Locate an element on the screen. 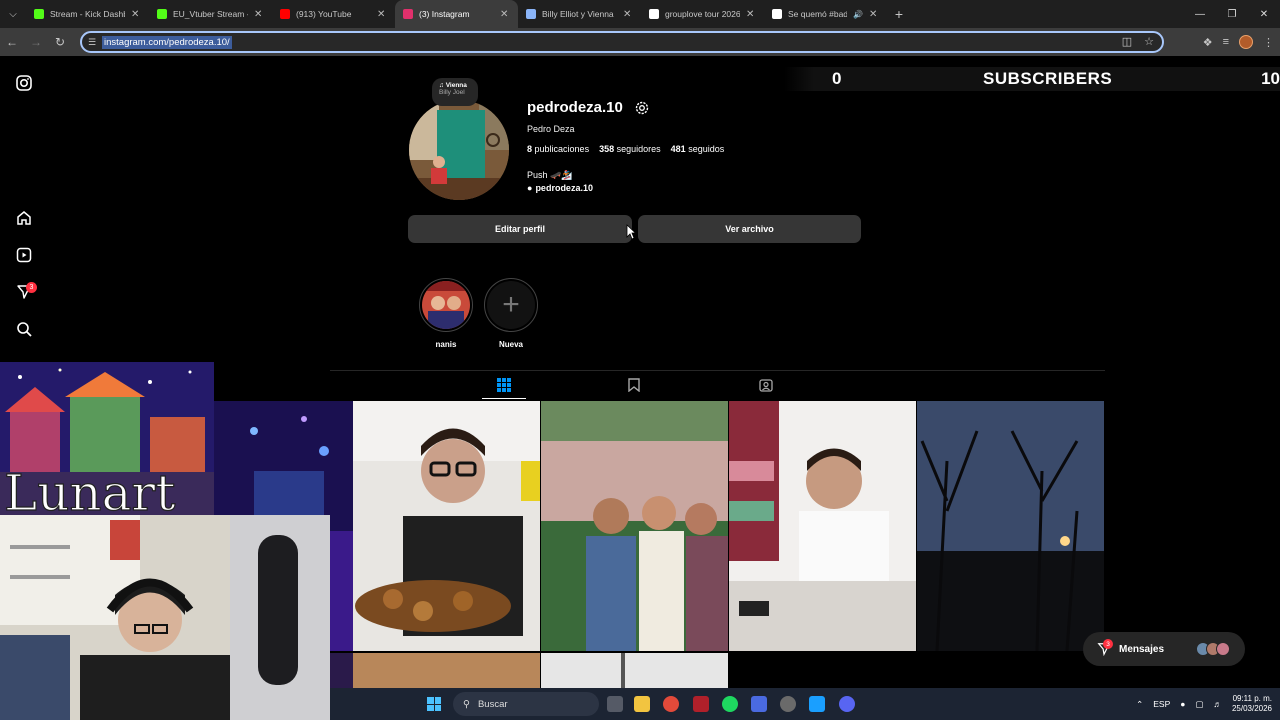 The height and width of the screenshot is (720, 1280). plus-icon: + is located at coordinates (511, 305).